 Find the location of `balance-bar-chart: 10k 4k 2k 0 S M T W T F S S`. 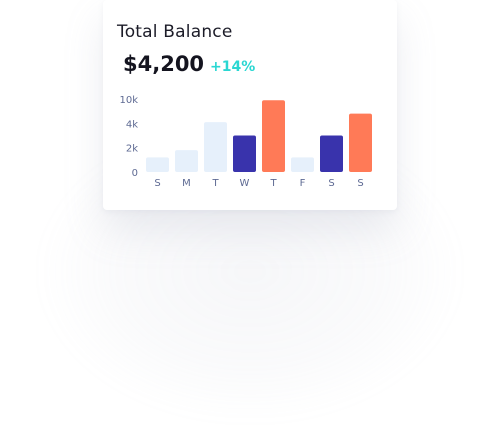

balance-bar-chart: 10k 4k 2k 0 S M T W T F S S is located at coordinates (245, 142).